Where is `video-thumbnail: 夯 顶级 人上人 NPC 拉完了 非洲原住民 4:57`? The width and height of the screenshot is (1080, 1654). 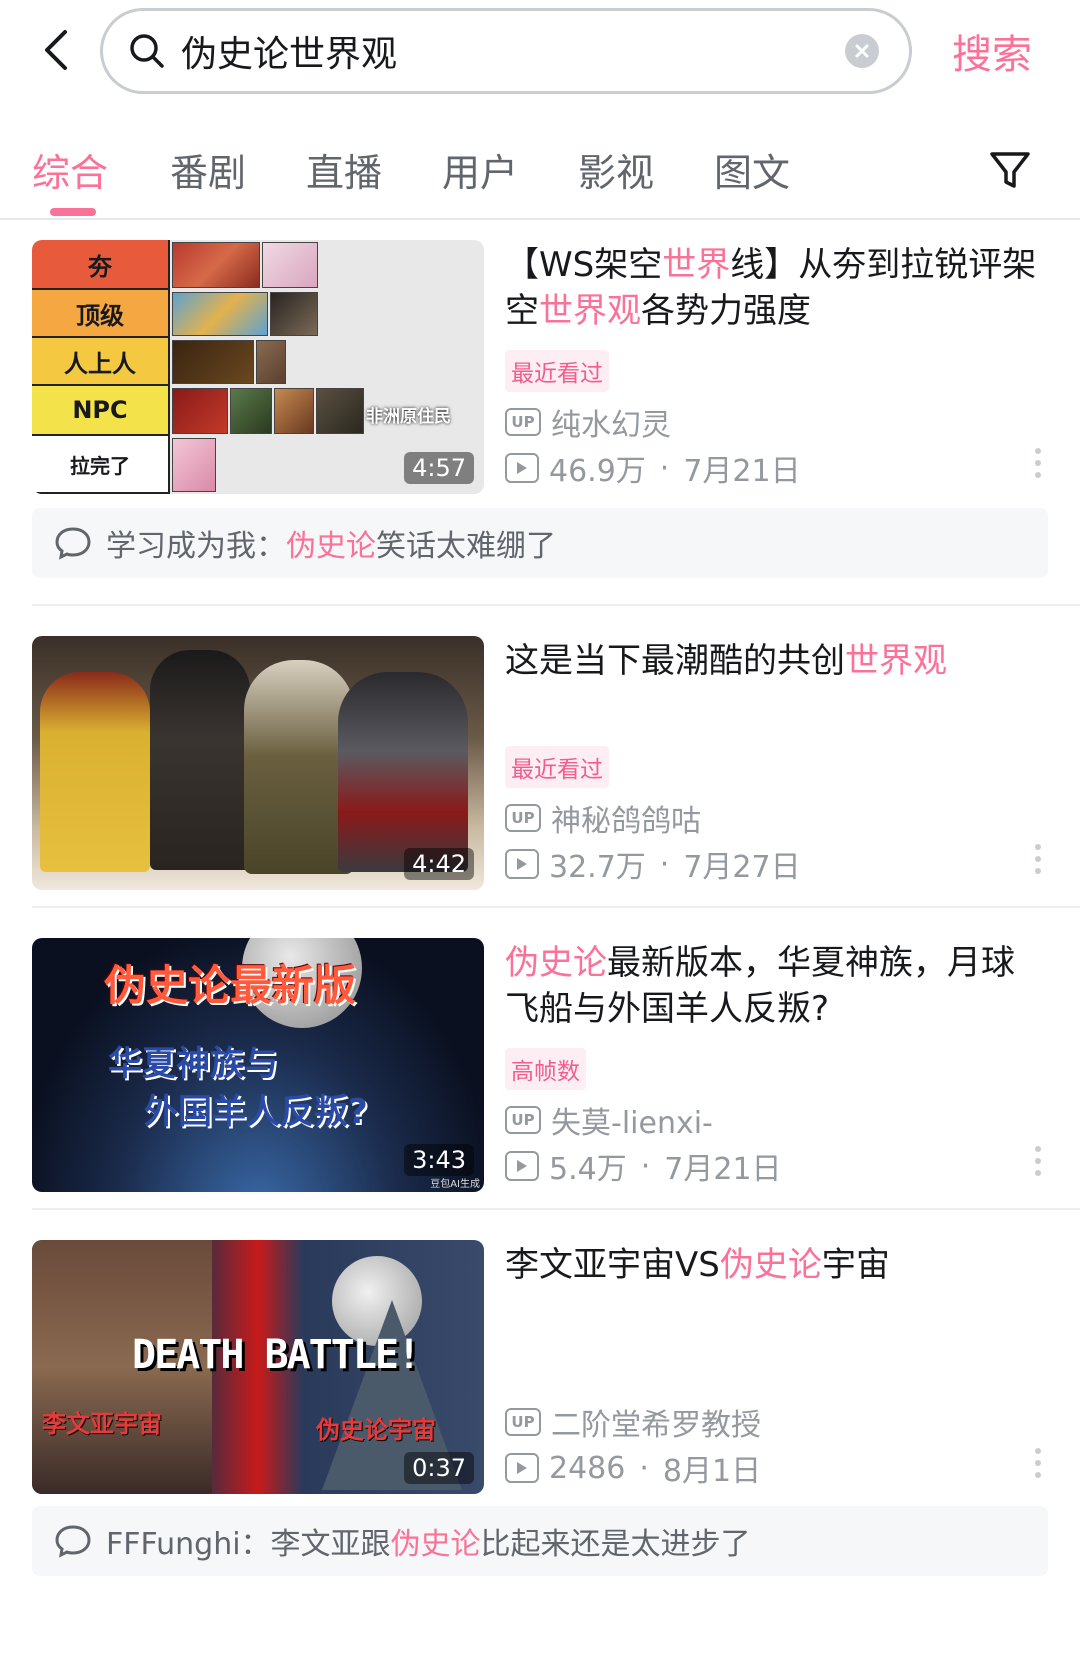
video-thumbnail: 夯 顶级 人上人 NPC 拉完了 非洲原住民 4:57 is located at coordinates (258, 367).